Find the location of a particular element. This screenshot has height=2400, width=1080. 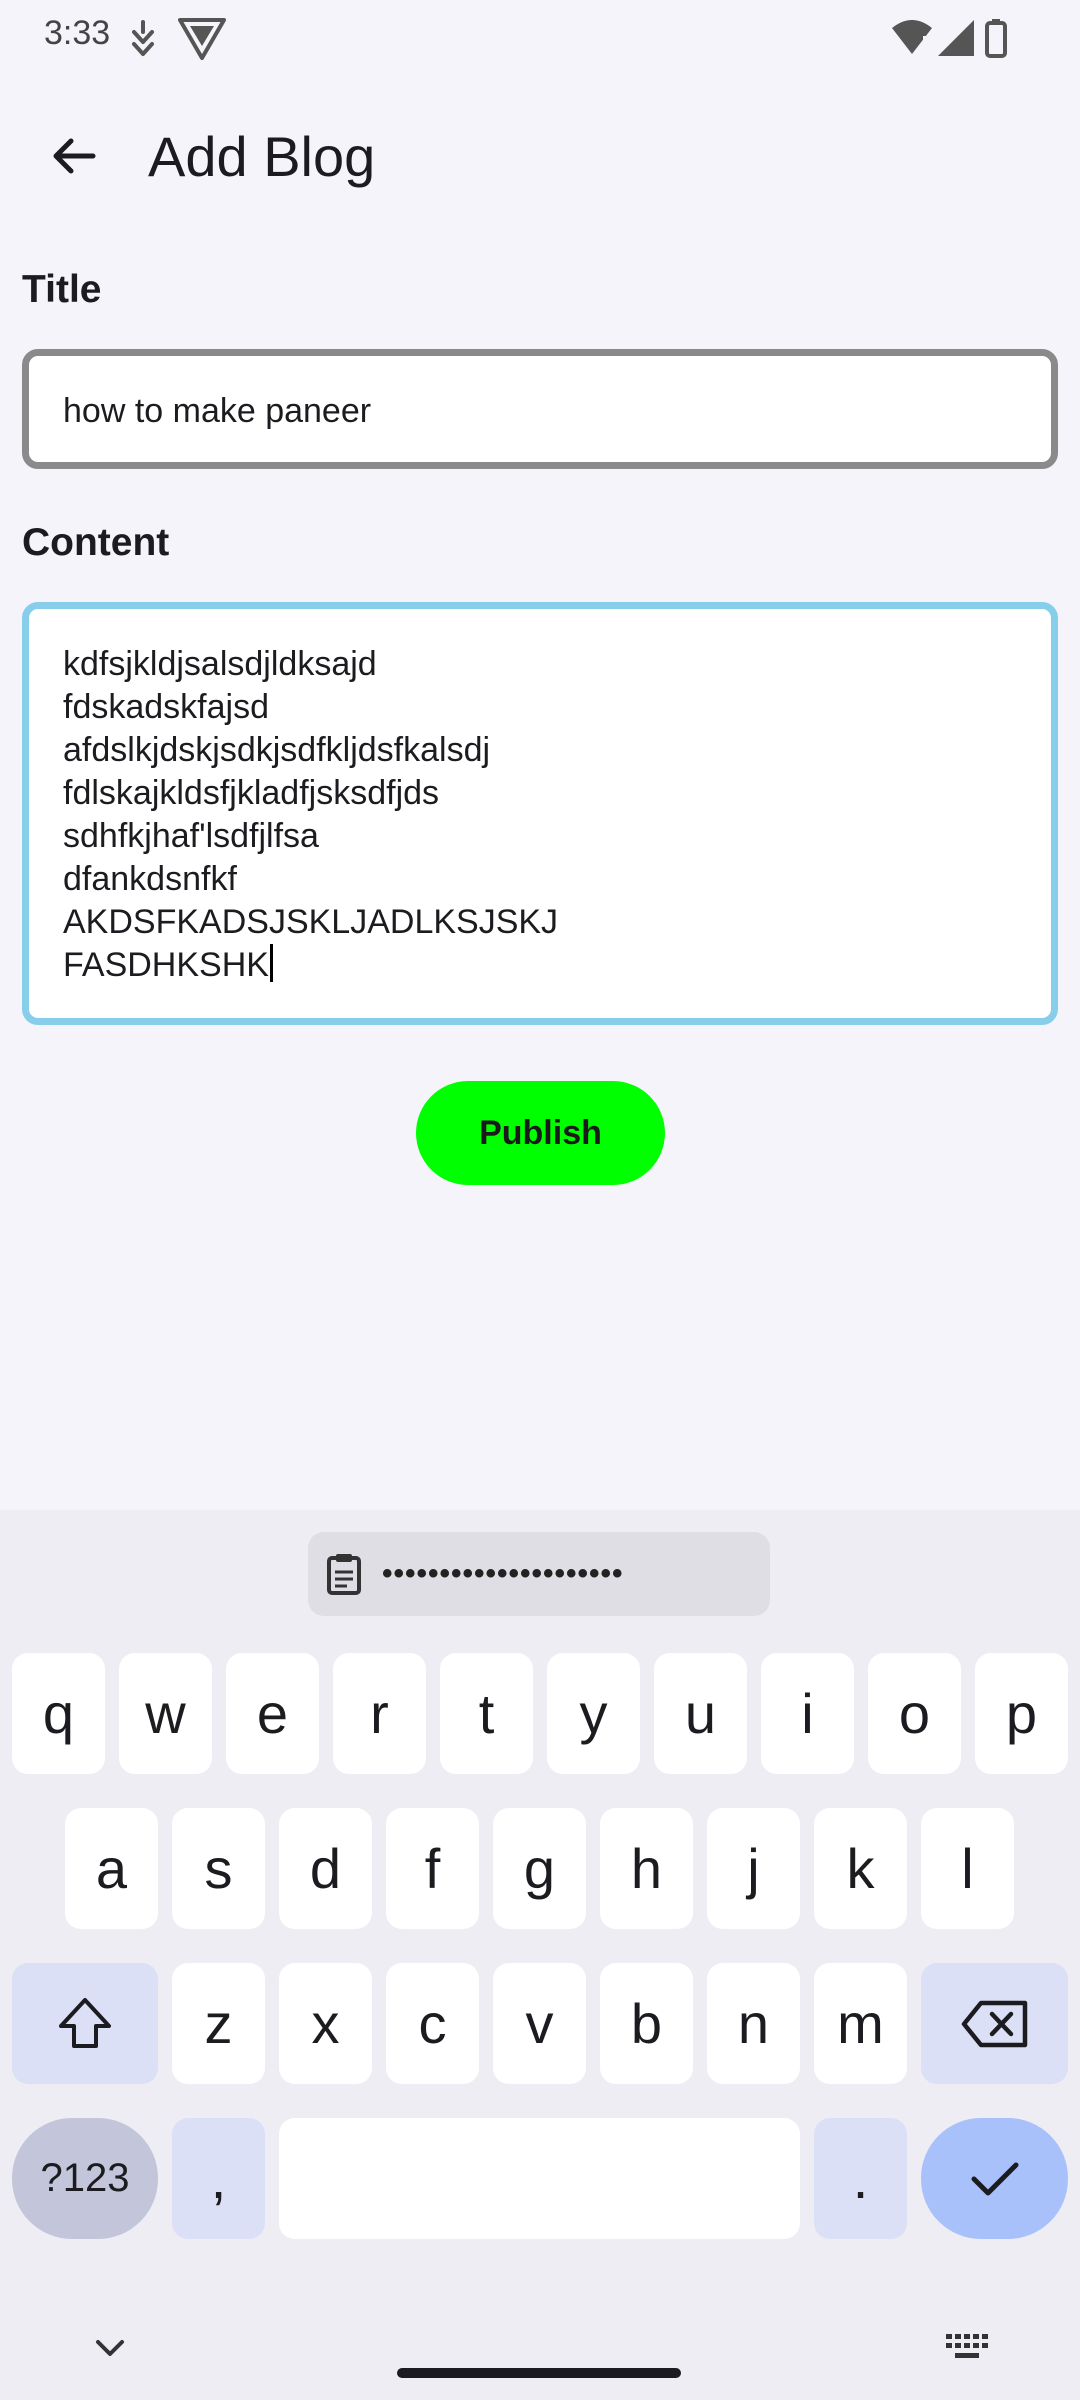

key-i: i is located at coordinates (807, 1713).